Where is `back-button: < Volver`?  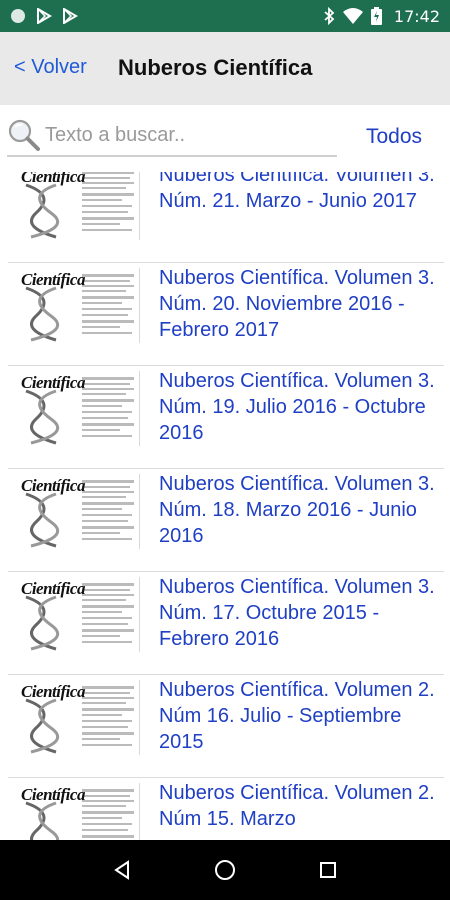 back-button: < Volver is located at coordinates (50, 67).